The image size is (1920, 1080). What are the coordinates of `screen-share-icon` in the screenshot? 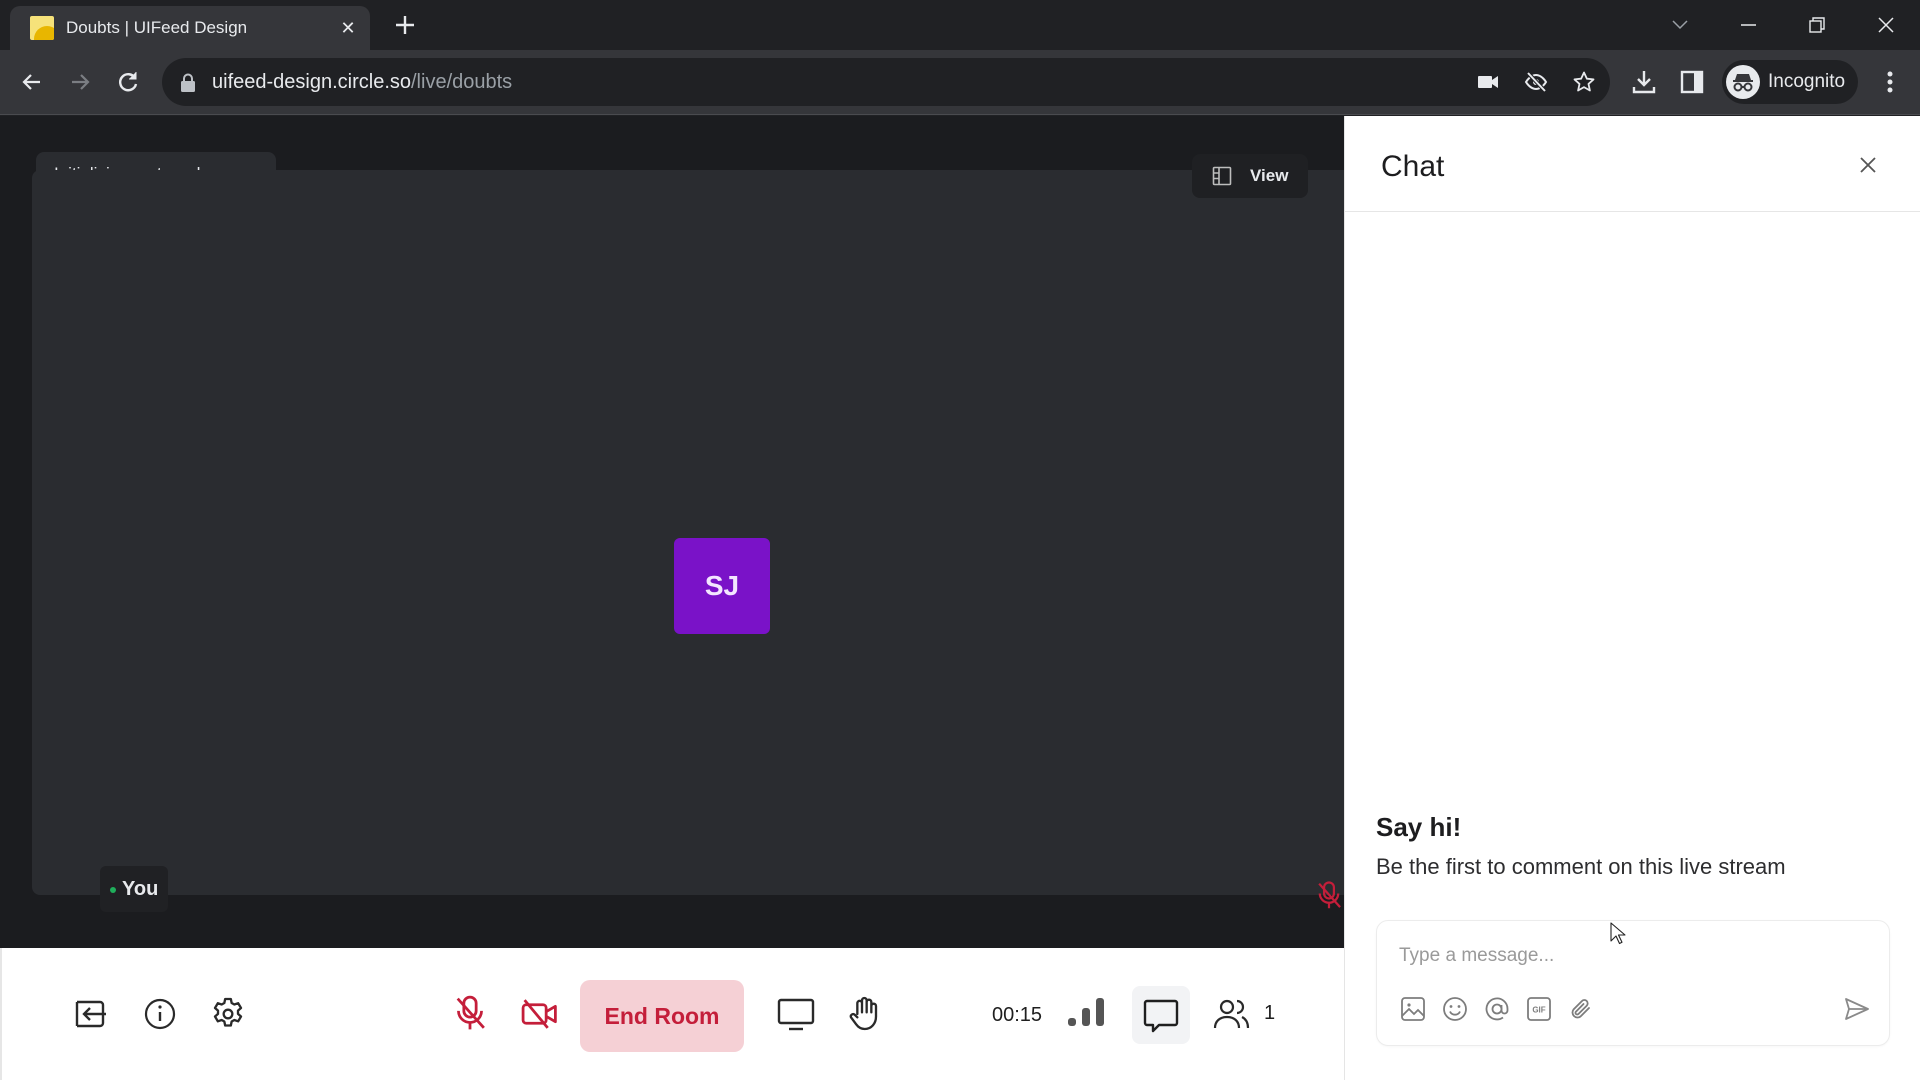 It's located at (796, 1014).